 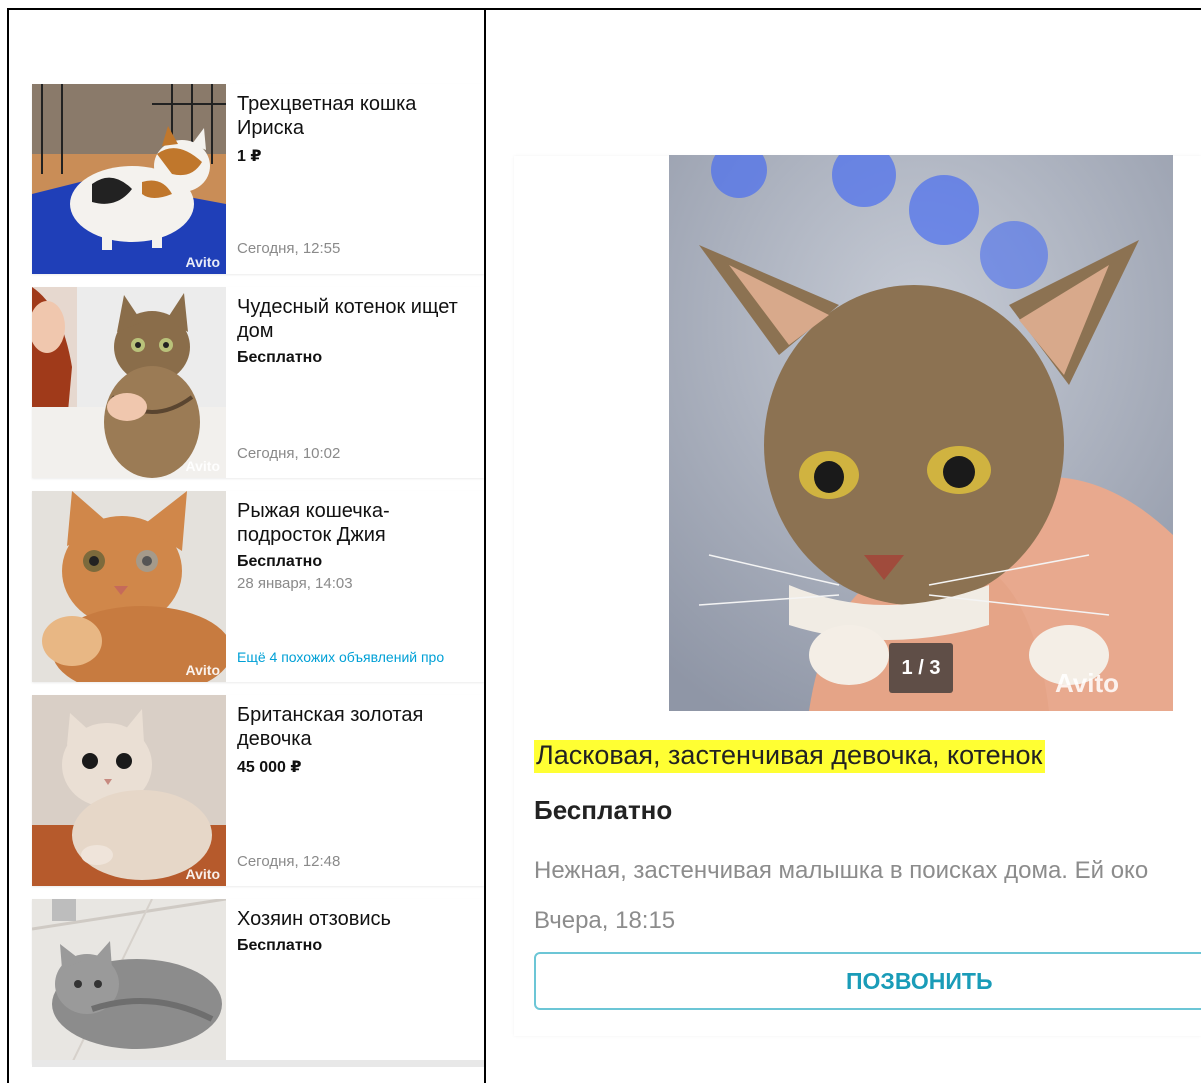 What do you see at coordinates (258, 1063) in the screenshot?
I see `bottom-navigation-bar` at bounding box center [258, 1063].